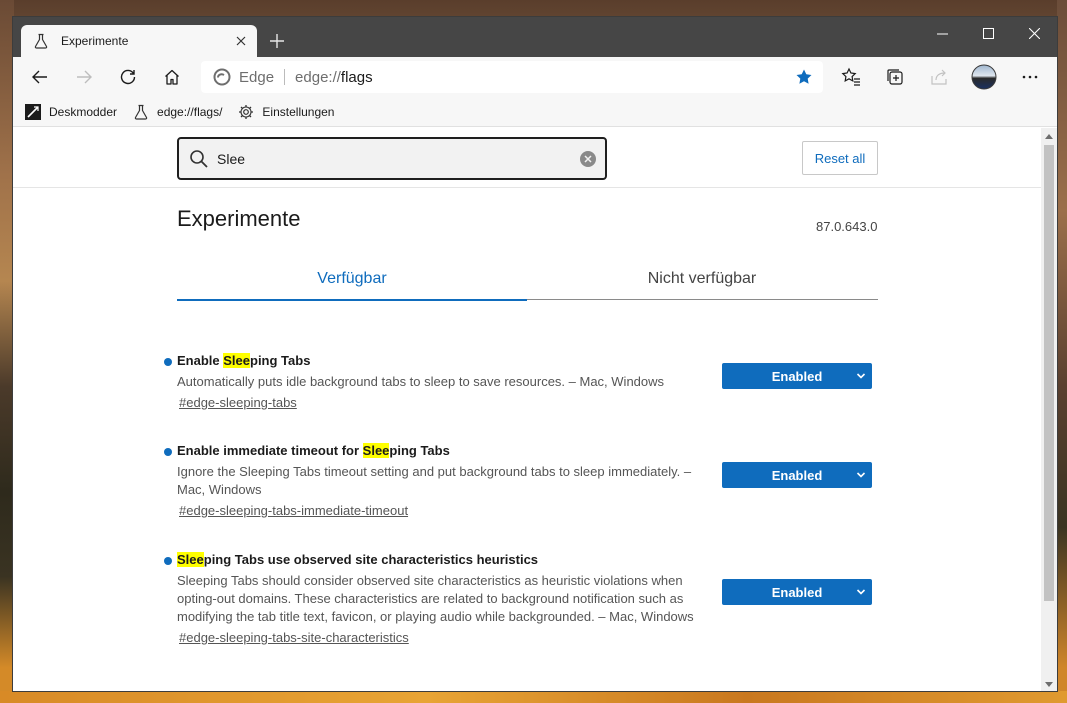  I want to click on tab-title: Experimente, so click(95, 41).